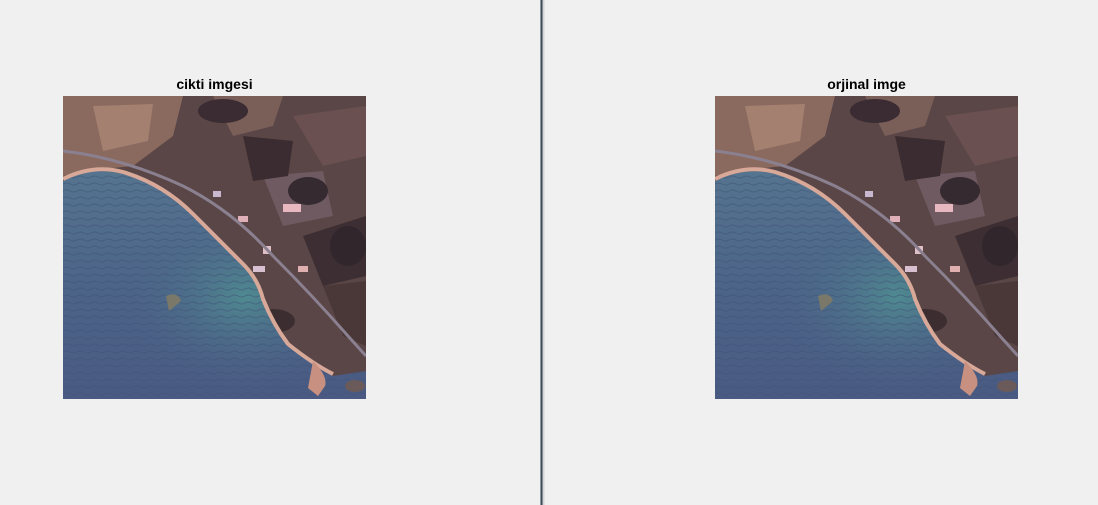  What do you see at coordinates (214, 84) in the screenshot?
I see `left-axes-title: cikti imgesi` at bounding box center [214, 84].